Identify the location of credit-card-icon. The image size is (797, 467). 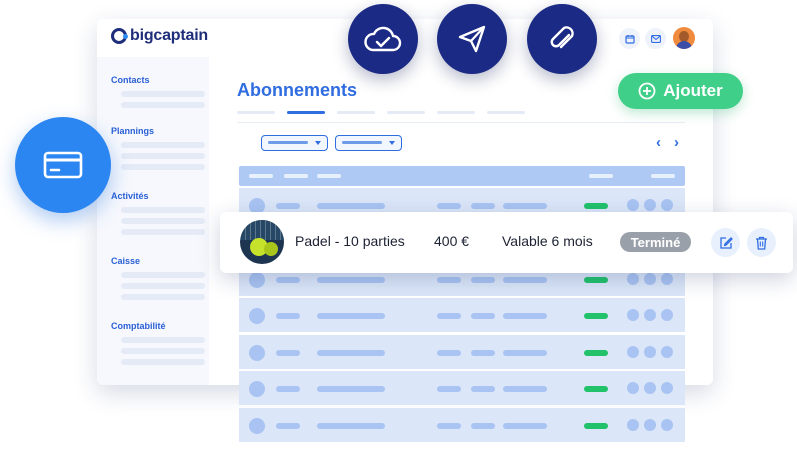
(63, 165).